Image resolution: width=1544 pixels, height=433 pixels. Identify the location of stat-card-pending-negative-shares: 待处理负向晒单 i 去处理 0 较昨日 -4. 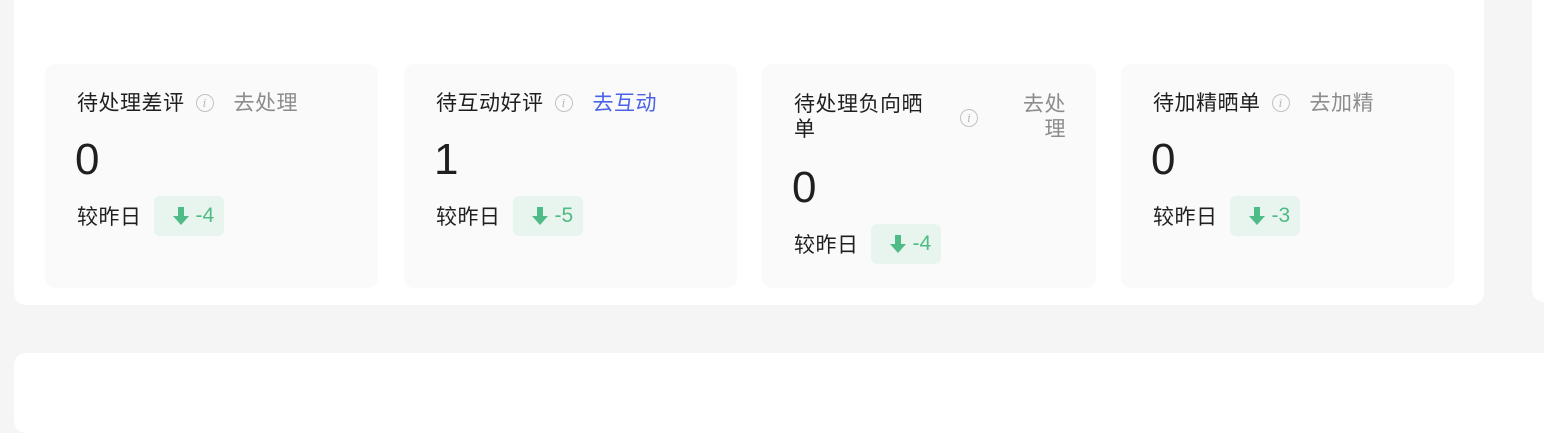
(929, 176).